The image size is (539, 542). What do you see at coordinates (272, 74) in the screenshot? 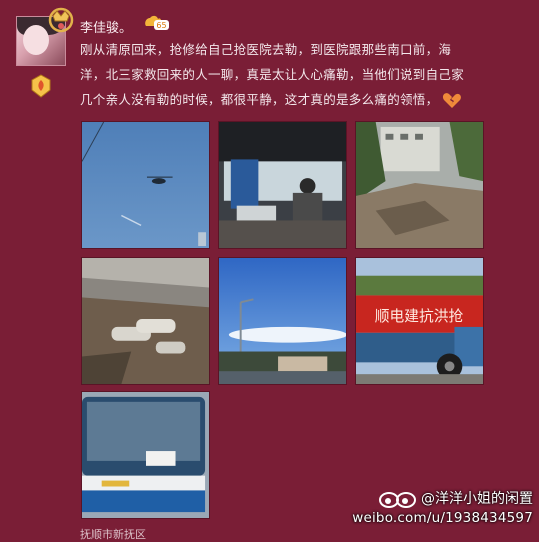
I see `post-text-line-2: 洋，北三家救回来的人一聊，真是太让人心痛勒，当他们说到自己家` at bounding box center [272, 74].